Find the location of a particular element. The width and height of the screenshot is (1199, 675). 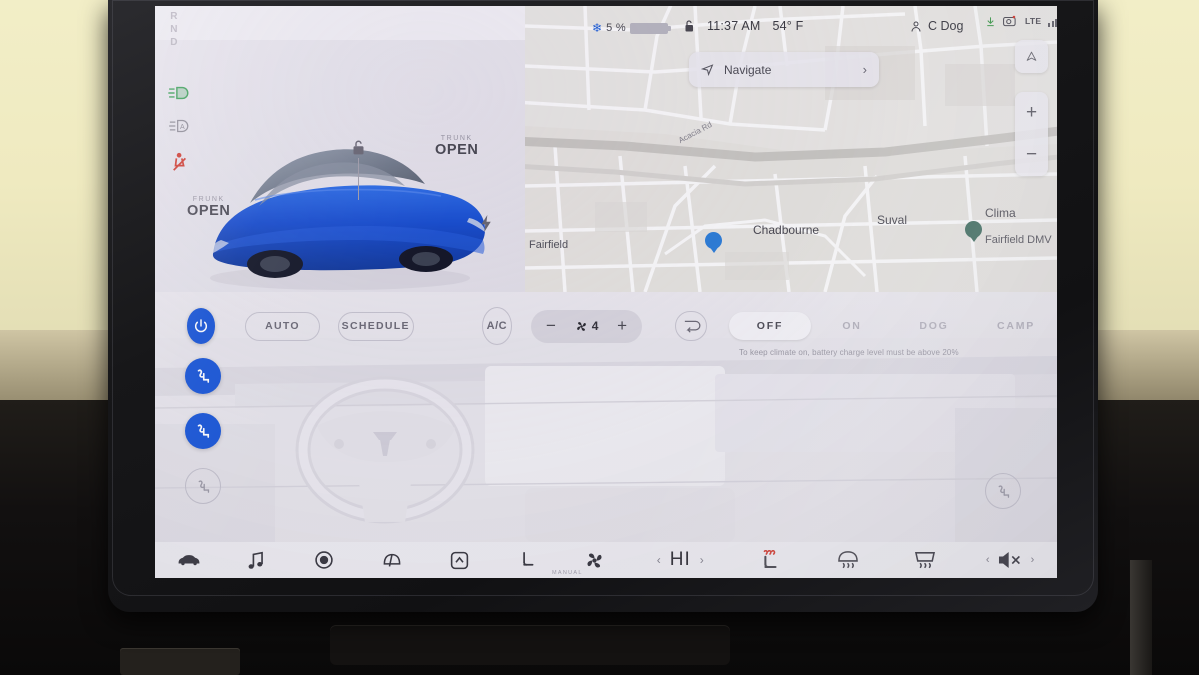

temp-increase-button: › is located at coordinates (702, 560).